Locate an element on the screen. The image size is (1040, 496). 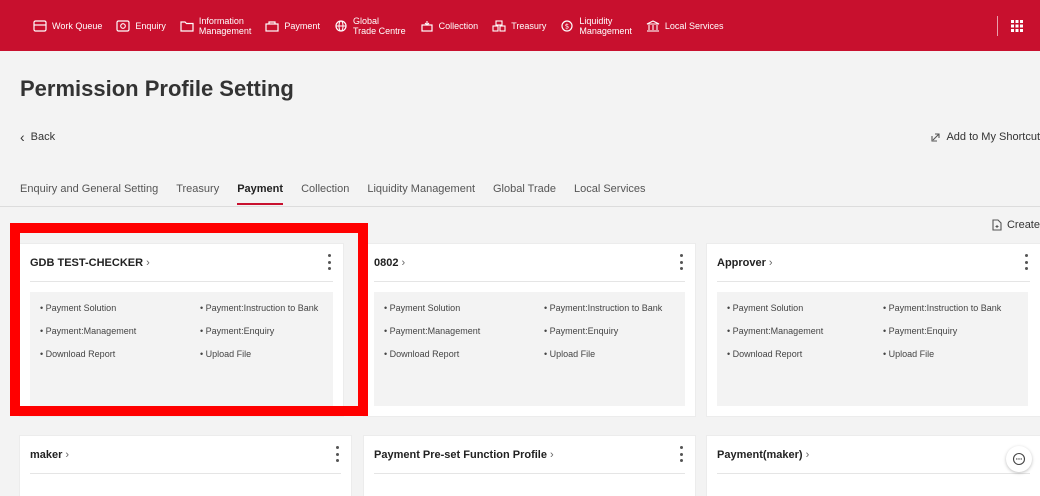
nav-global-trade-centre: Global Trade Centre is located at coordinates (370, 26).